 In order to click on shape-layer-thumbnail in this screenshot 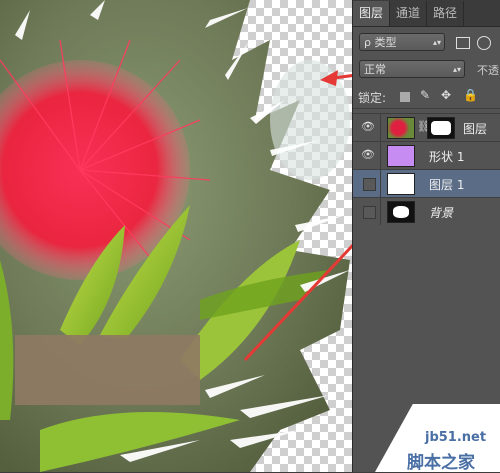, I will do `click(401, 156)`.